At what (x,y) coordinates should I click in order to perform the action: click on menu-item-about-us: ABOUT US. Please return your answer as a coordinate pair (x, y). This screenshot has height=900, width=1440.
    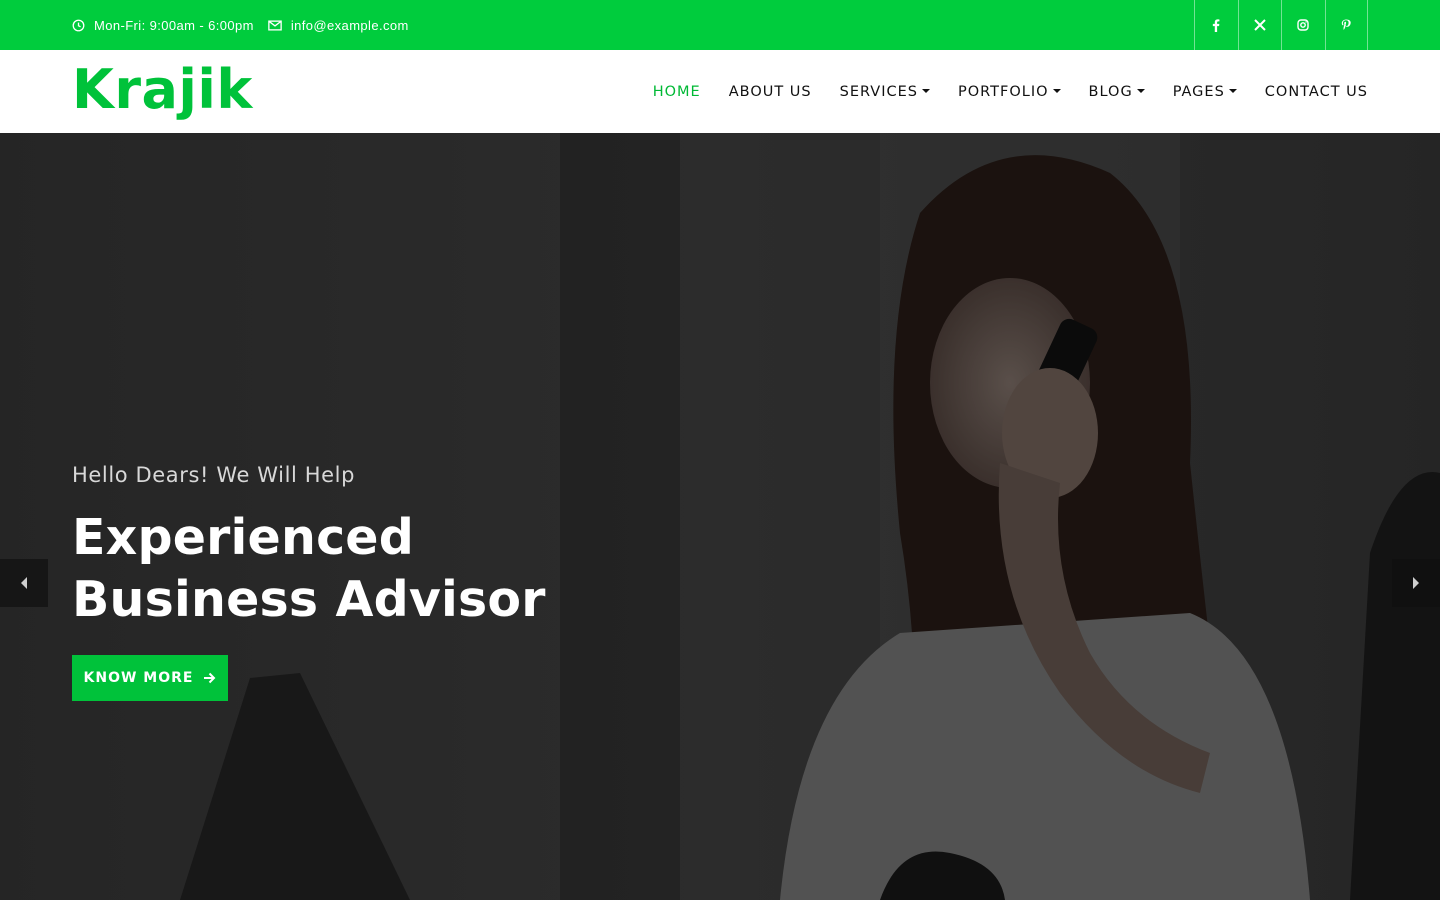
    Looking at the image, I should click on (770, 92).